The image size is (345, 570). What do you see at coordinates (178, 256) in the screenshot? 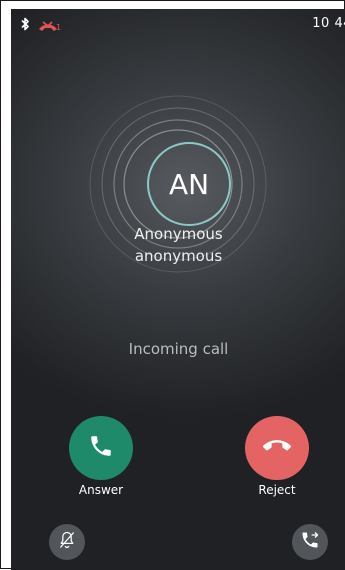
I see `caller-number: anonymous` at bounding box center [178, 256].